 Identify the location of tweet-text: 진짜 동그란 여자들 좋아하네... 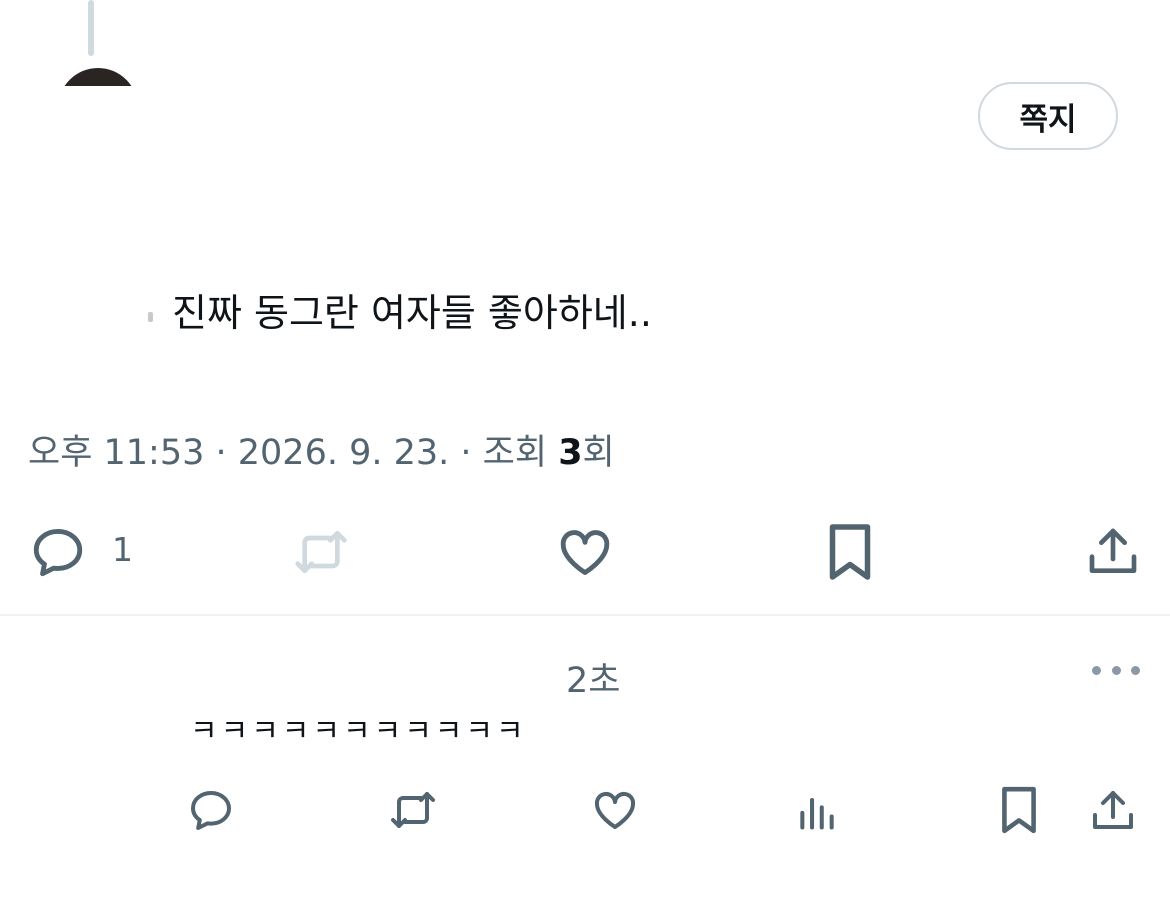
(412, 313).